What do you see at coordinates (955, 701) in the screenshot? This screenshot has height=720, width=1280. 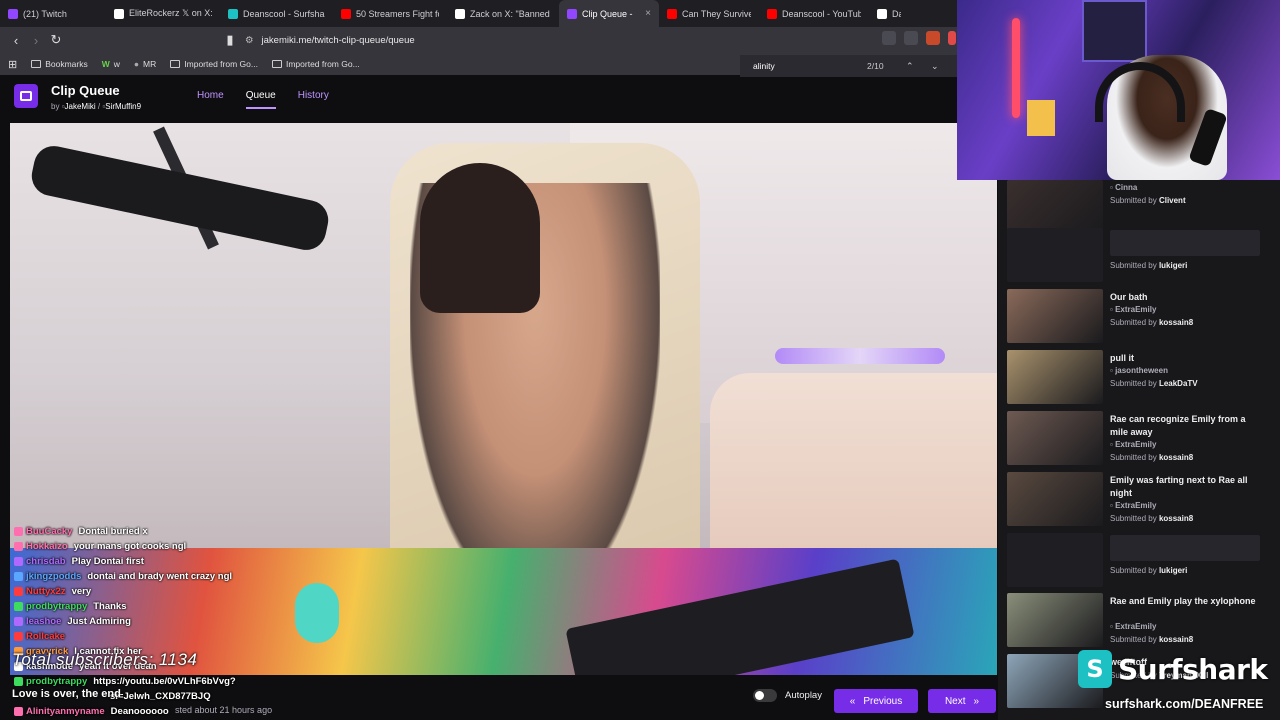 I see `next-label: Next` at bounding box center [955, 701].